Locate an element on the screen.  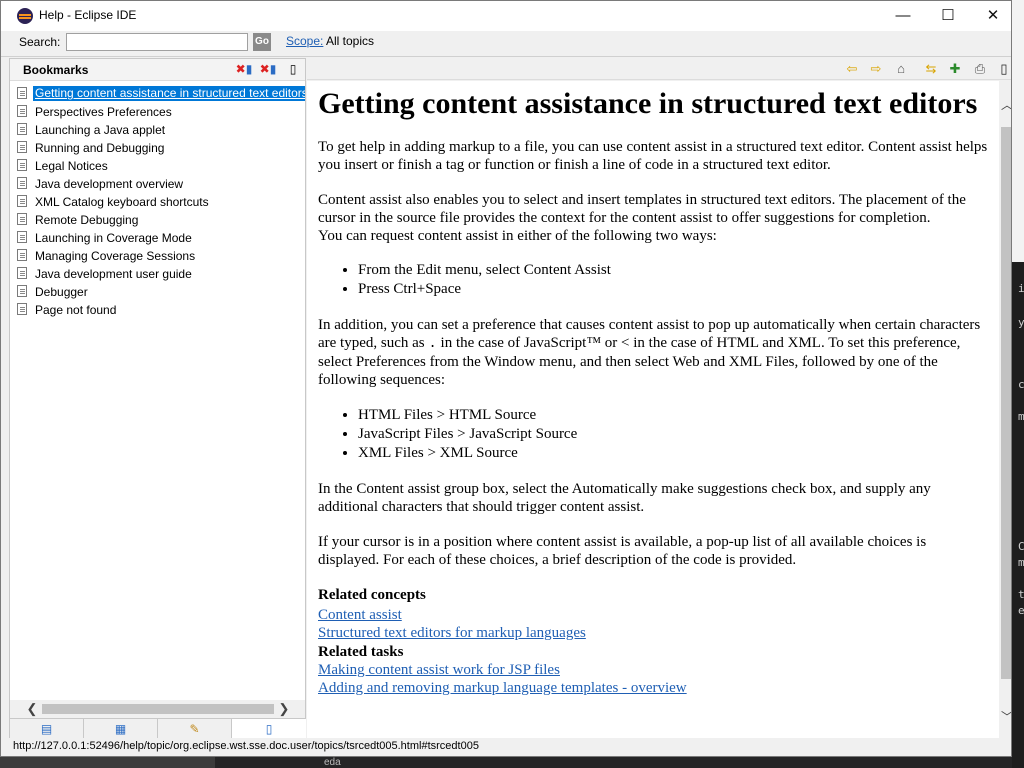
window-title: Help - Eclipse IDE is located at coordinates (88, 15).